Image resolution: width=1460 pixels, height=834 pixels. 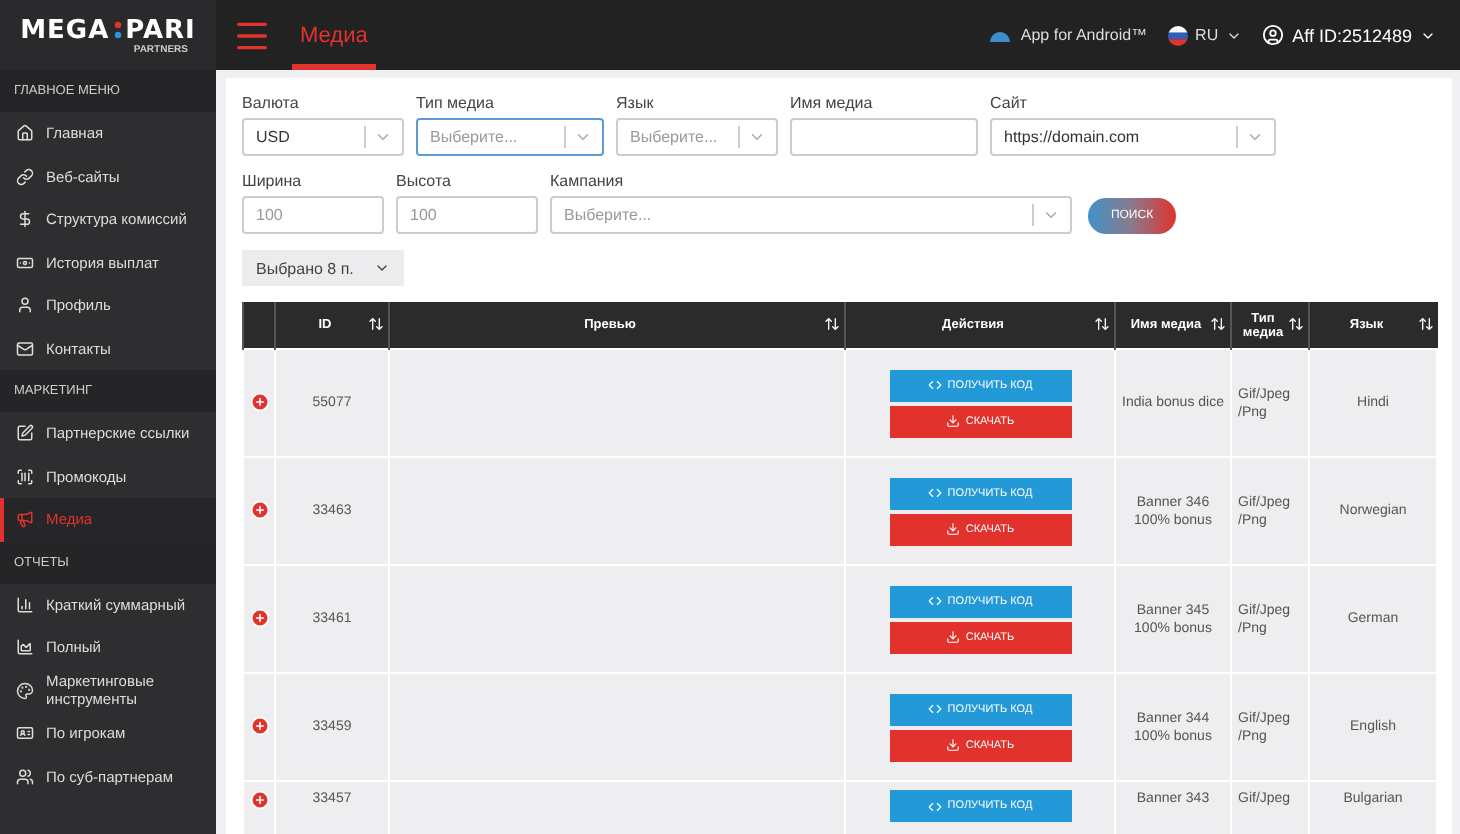 I want to click on select-field: https://domain.com, so click(x=1133, y=137).